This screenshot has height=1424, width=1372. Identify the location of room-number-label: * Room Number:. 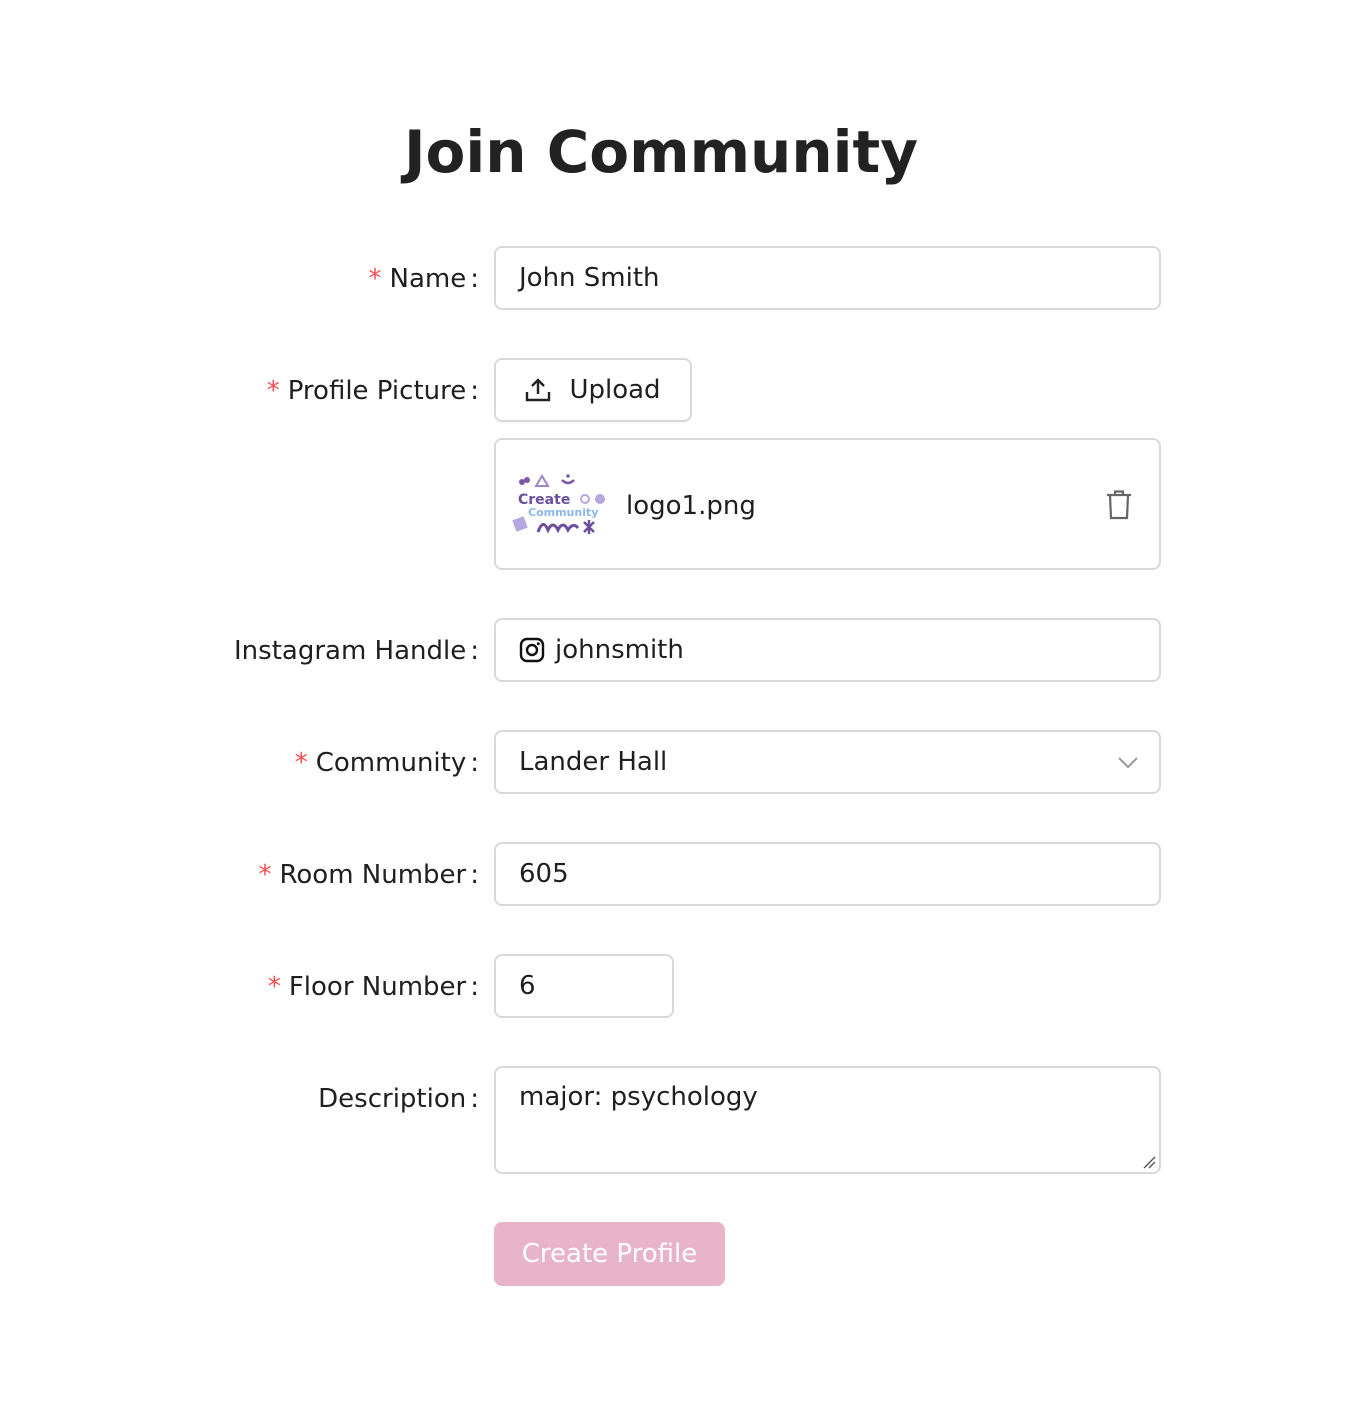
(368, 875).